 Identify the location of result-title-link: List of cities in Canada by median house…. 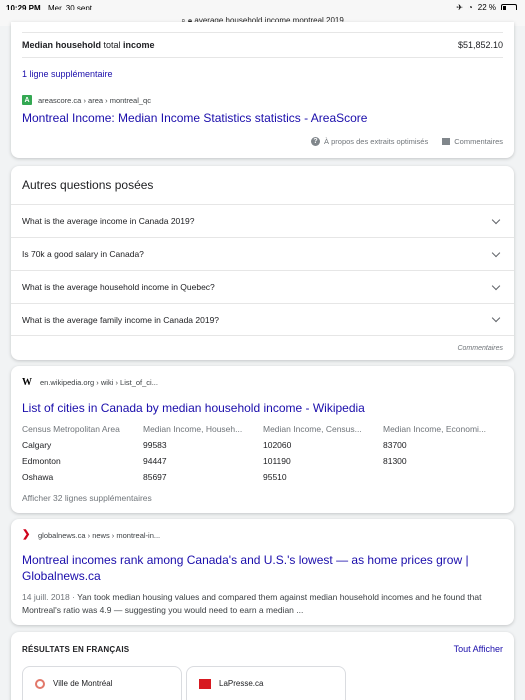
(193, 408).